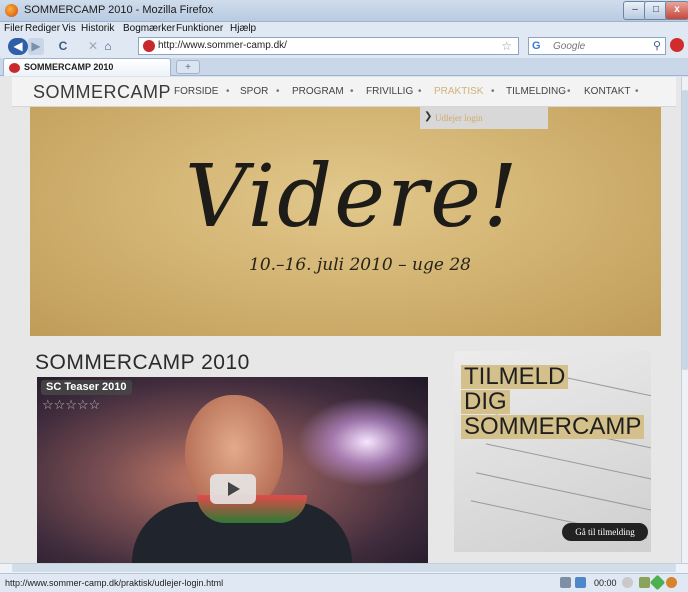 This screenshot has width=688, height=592. I want to click on puzzle-icon, so click(644, 582).